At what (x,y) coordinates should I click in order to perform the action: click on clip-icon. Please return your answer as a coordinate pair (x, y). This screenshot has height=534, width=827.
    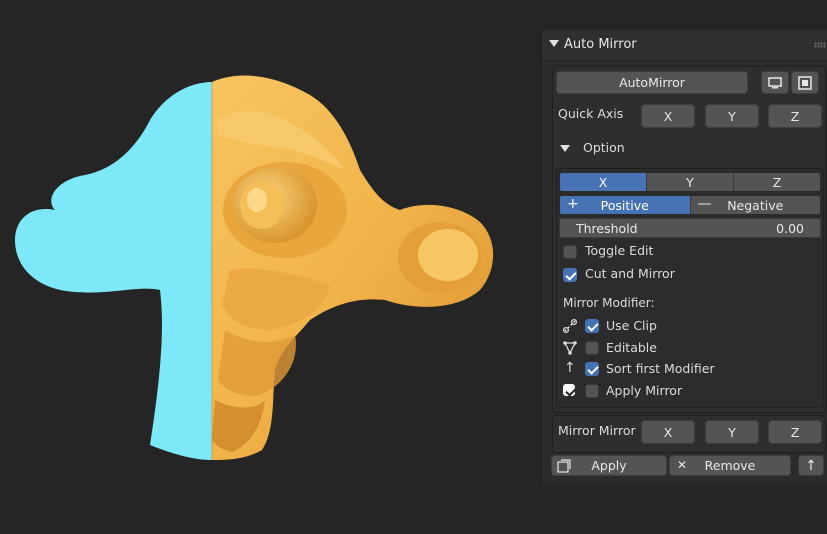
    Looking at the image, I should click on (570, 326).